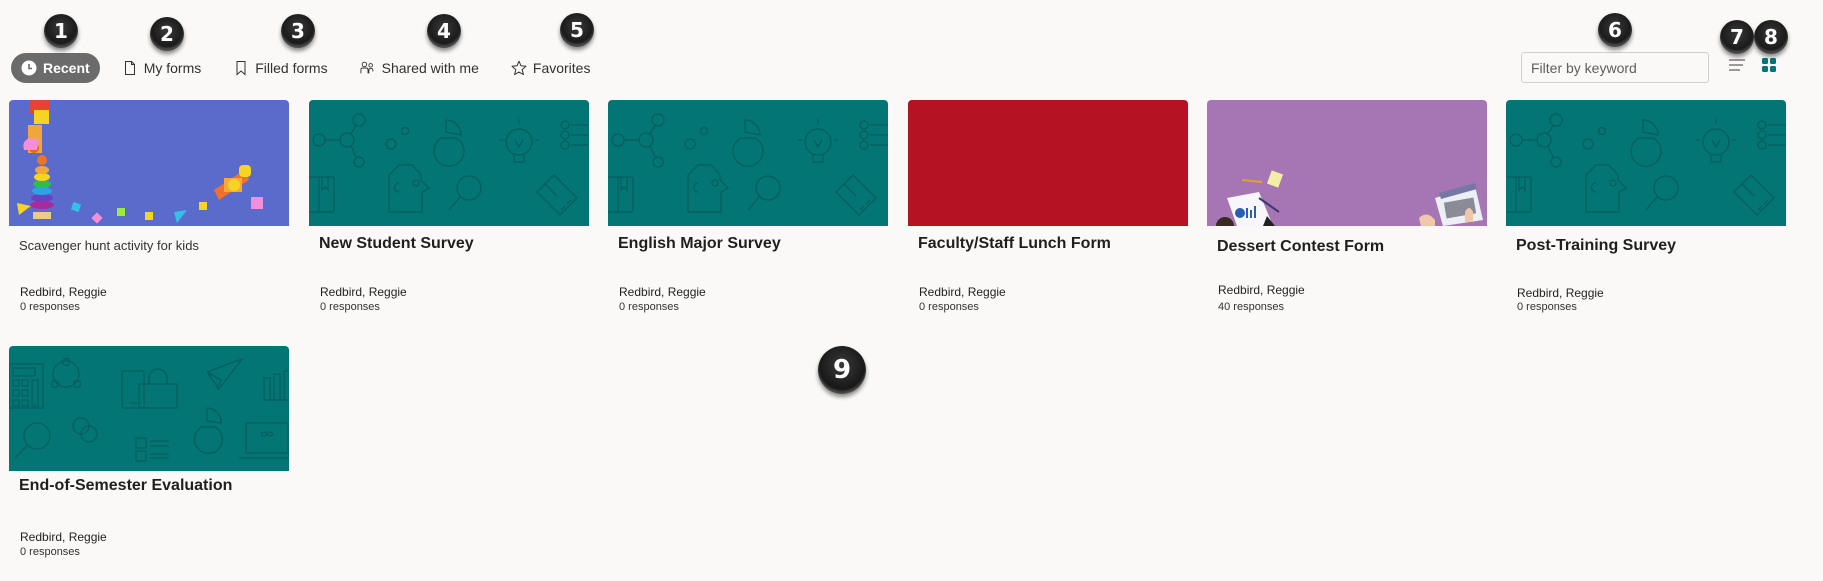 Image resolution: width=1823 pixels, height=581 pixels. What do you see at coordinates (130, 68) in the screenshot?
I see `document-icon` at bounding box center [130, 68].